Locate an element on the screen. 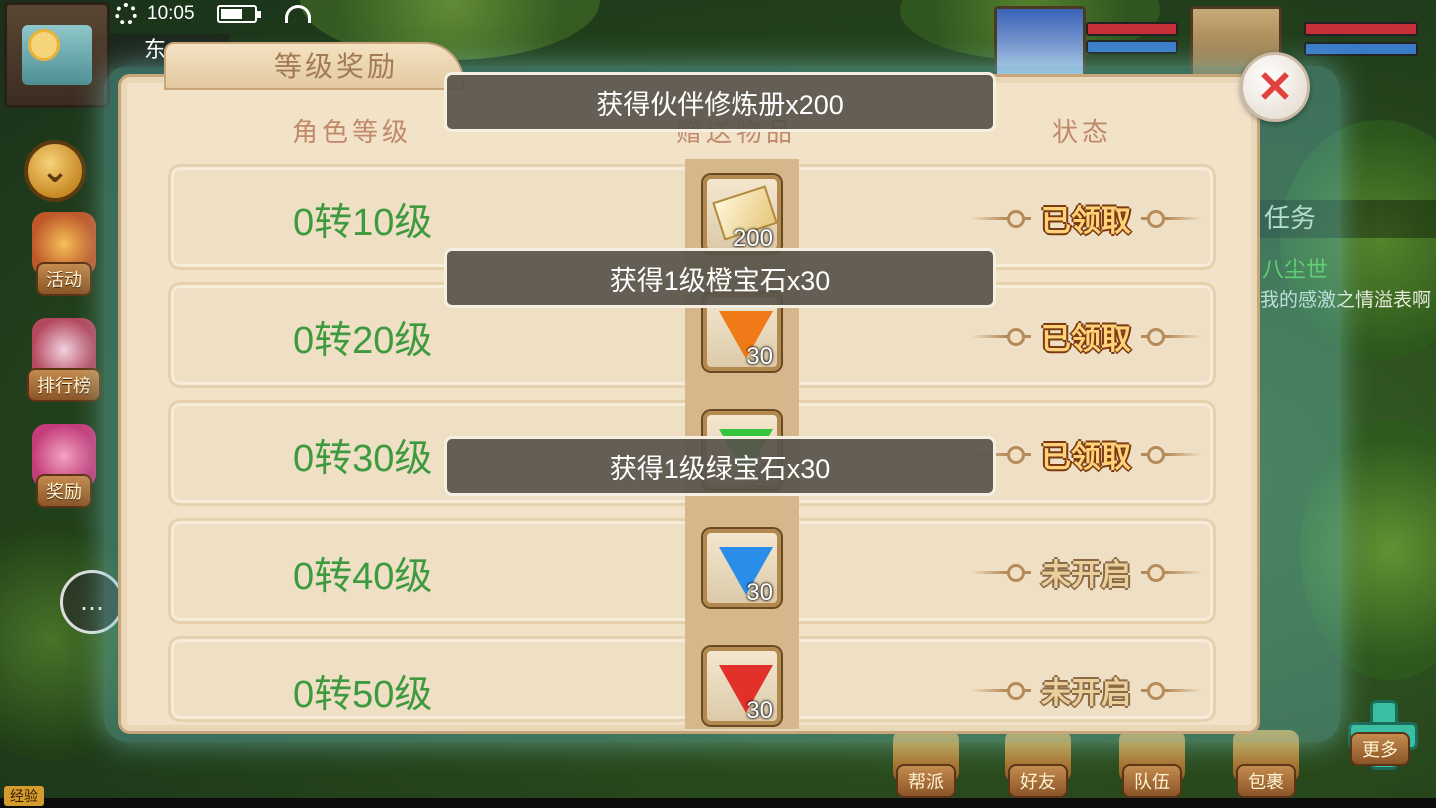  reward-toast: 获得伙伴修炼册x200 is located at coordinates (720, 102).